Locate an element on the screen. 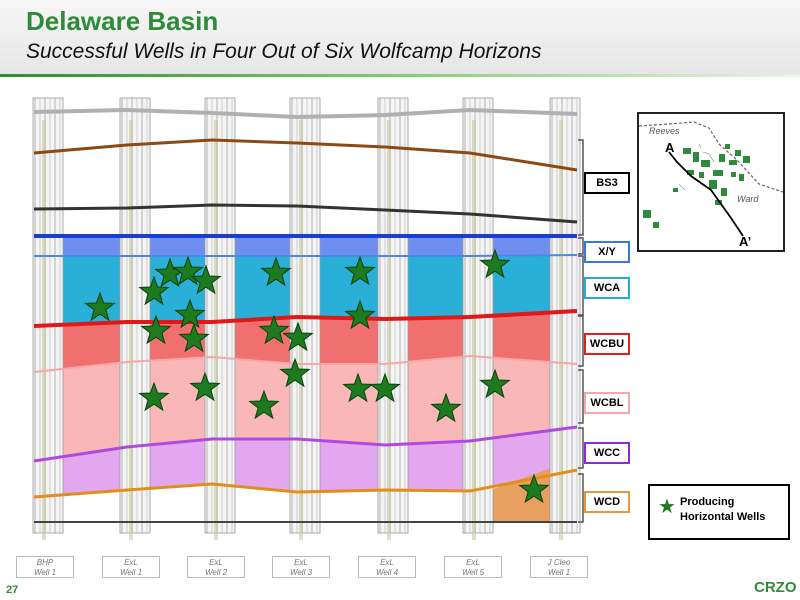  zone-label-wcd: WCD is located at coordinates (607, 502).